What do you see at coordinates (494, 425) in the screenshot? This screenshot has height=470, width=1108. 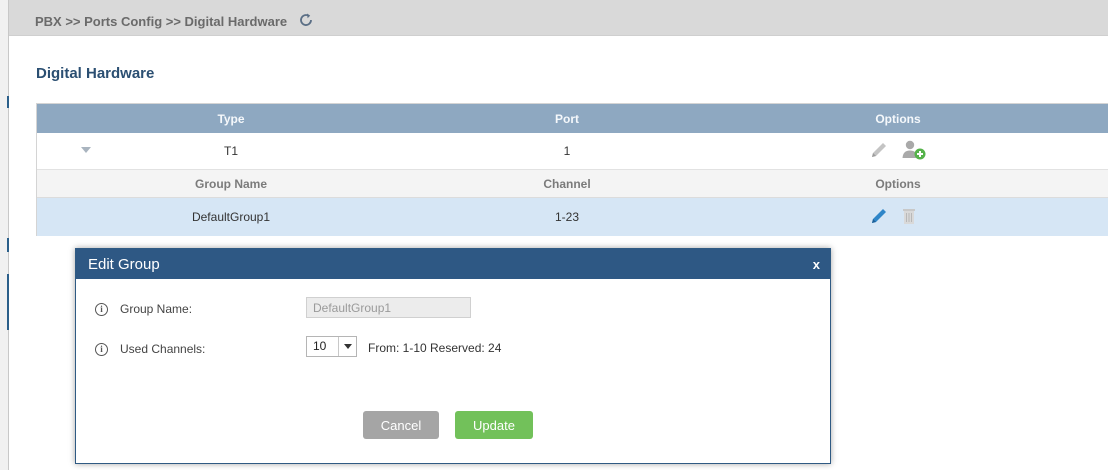 I see `update-button: Update` at bounding box center [494, 425].